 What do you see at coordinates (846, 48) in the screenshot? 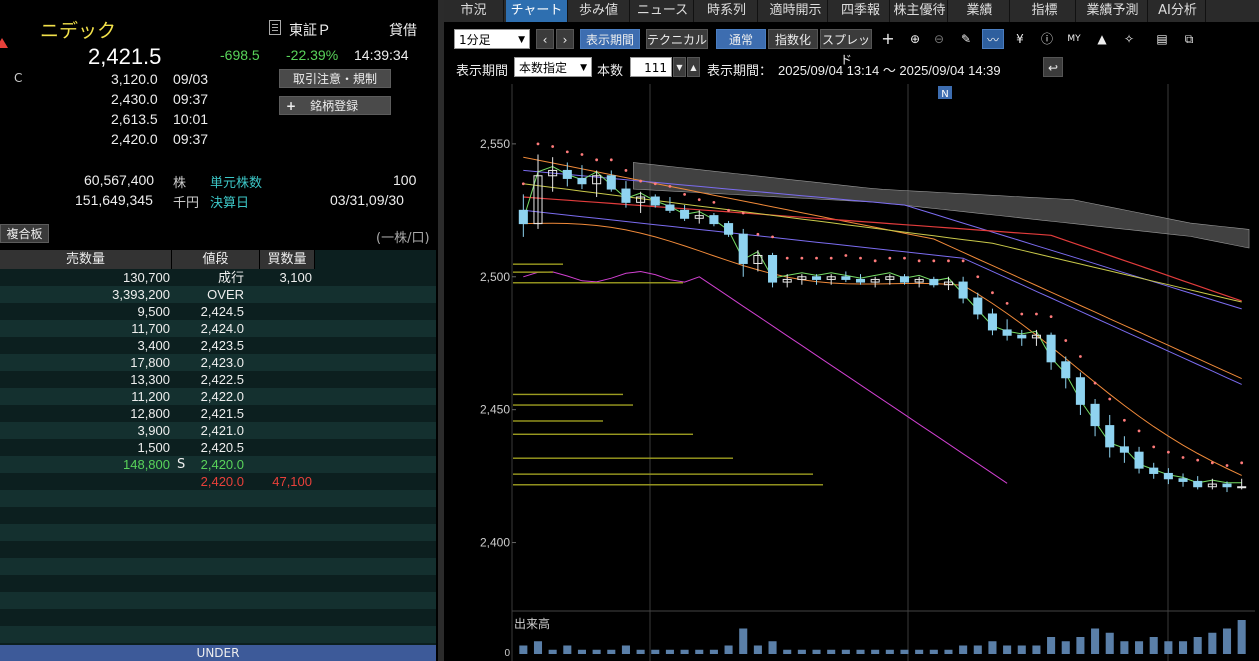
I see `spread-button: スプレッド` at bounding box center [846, 48].